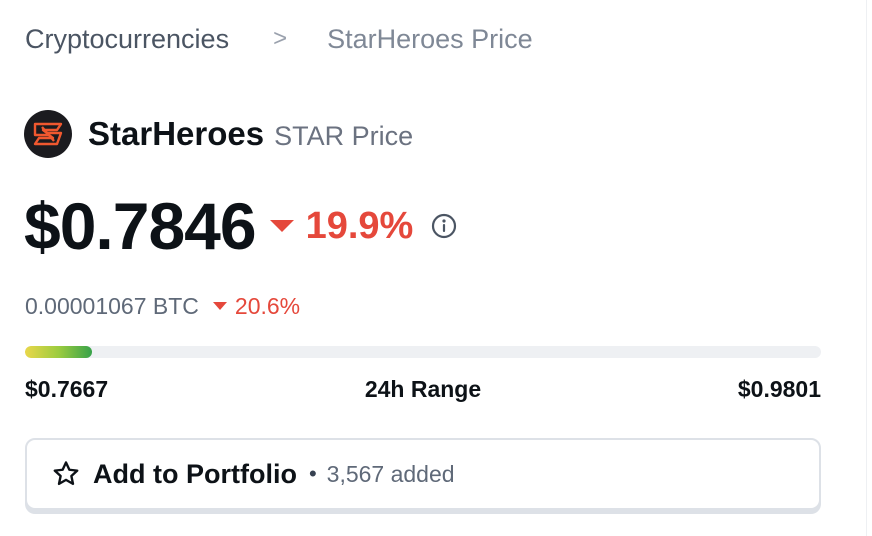 The height and width of the screenshot is (536, 872). What do you see at coordinates (267, 305) in the screenshot?
I see `btc-change-value: 20.6%` at bounding box center [267, 305].